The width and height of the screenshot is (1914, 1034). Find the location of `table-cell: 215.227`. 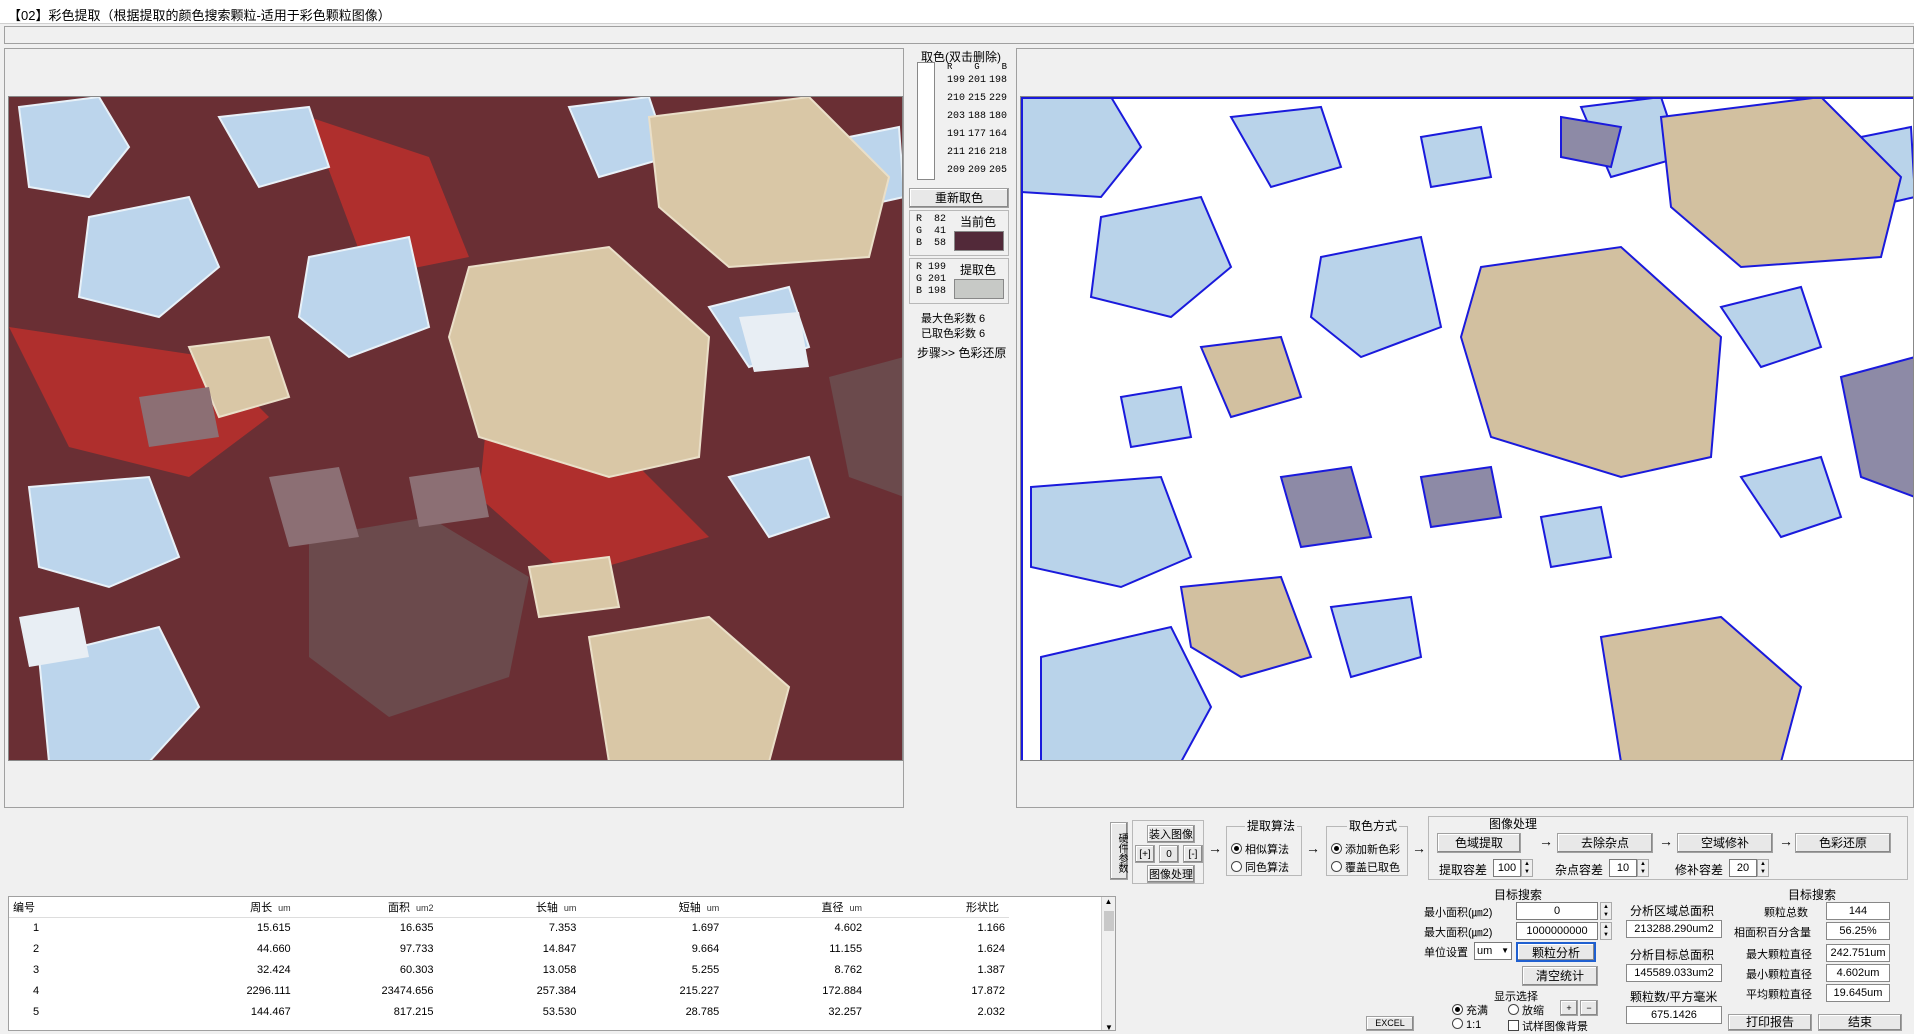

table-cell: 215.227 is located at coordinates (699, 991).